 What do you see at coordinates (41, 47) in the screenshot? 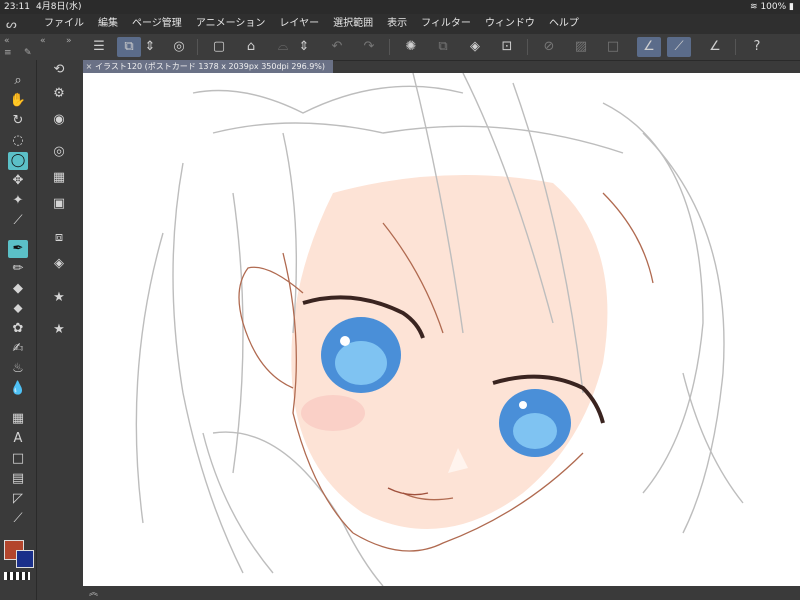
I see `left-panel-header: « « » ≡ ✎` at bounding box center [41, 47].